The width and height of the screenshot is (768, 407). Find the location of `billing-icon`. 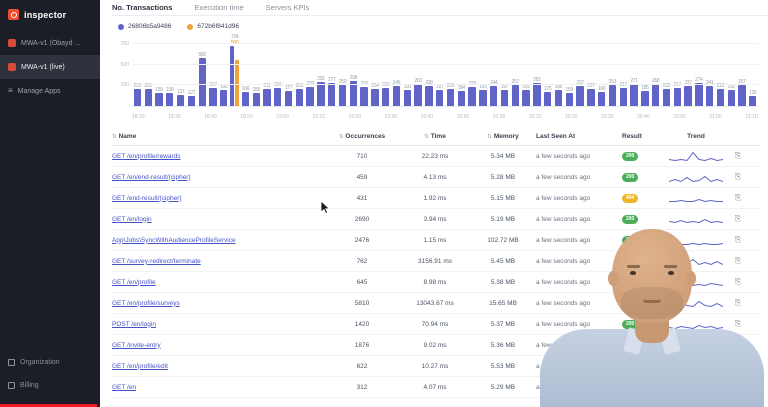

billing-icon is located at coordinates (11, 385).